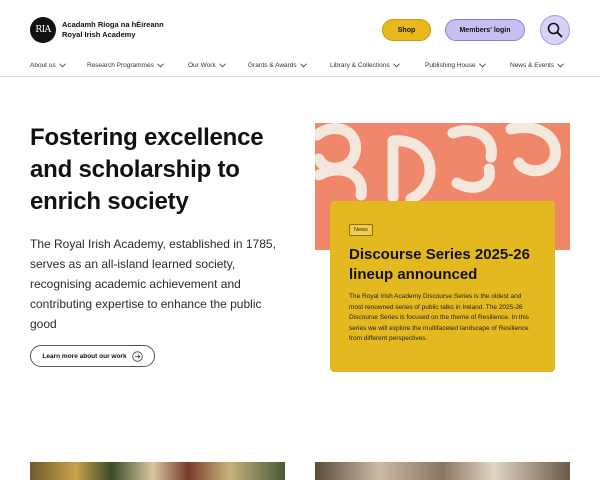  Describe the element at coordinates (361, 230) in the screenshot. I see `news-tag: News` at that location.